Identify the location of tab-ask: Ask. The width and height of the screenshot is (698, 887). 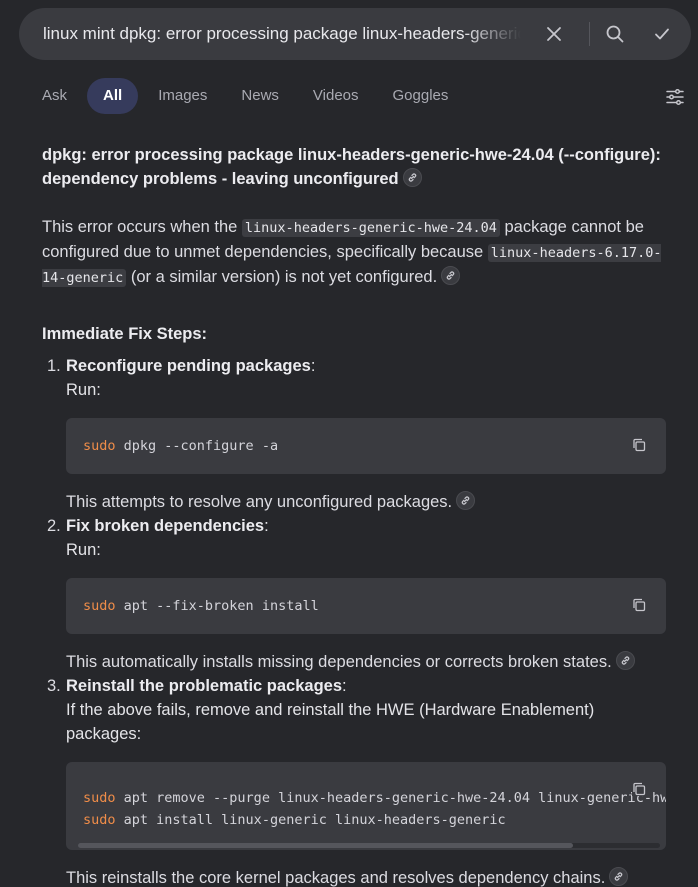
(54, 96).